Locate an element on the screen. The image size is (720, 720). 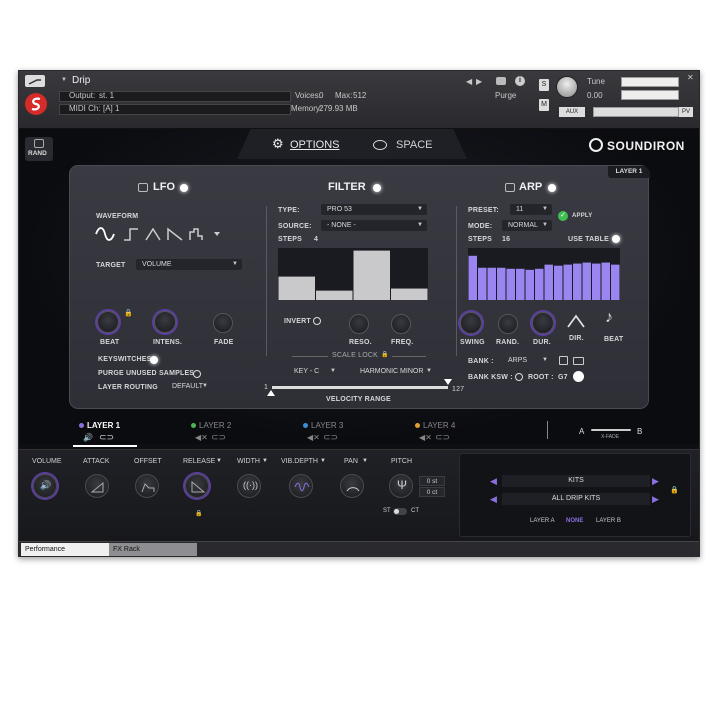
layer-4-tab: LAYER 4 ◀✕ ⊂⊃ is located at coordinates (443, 433).